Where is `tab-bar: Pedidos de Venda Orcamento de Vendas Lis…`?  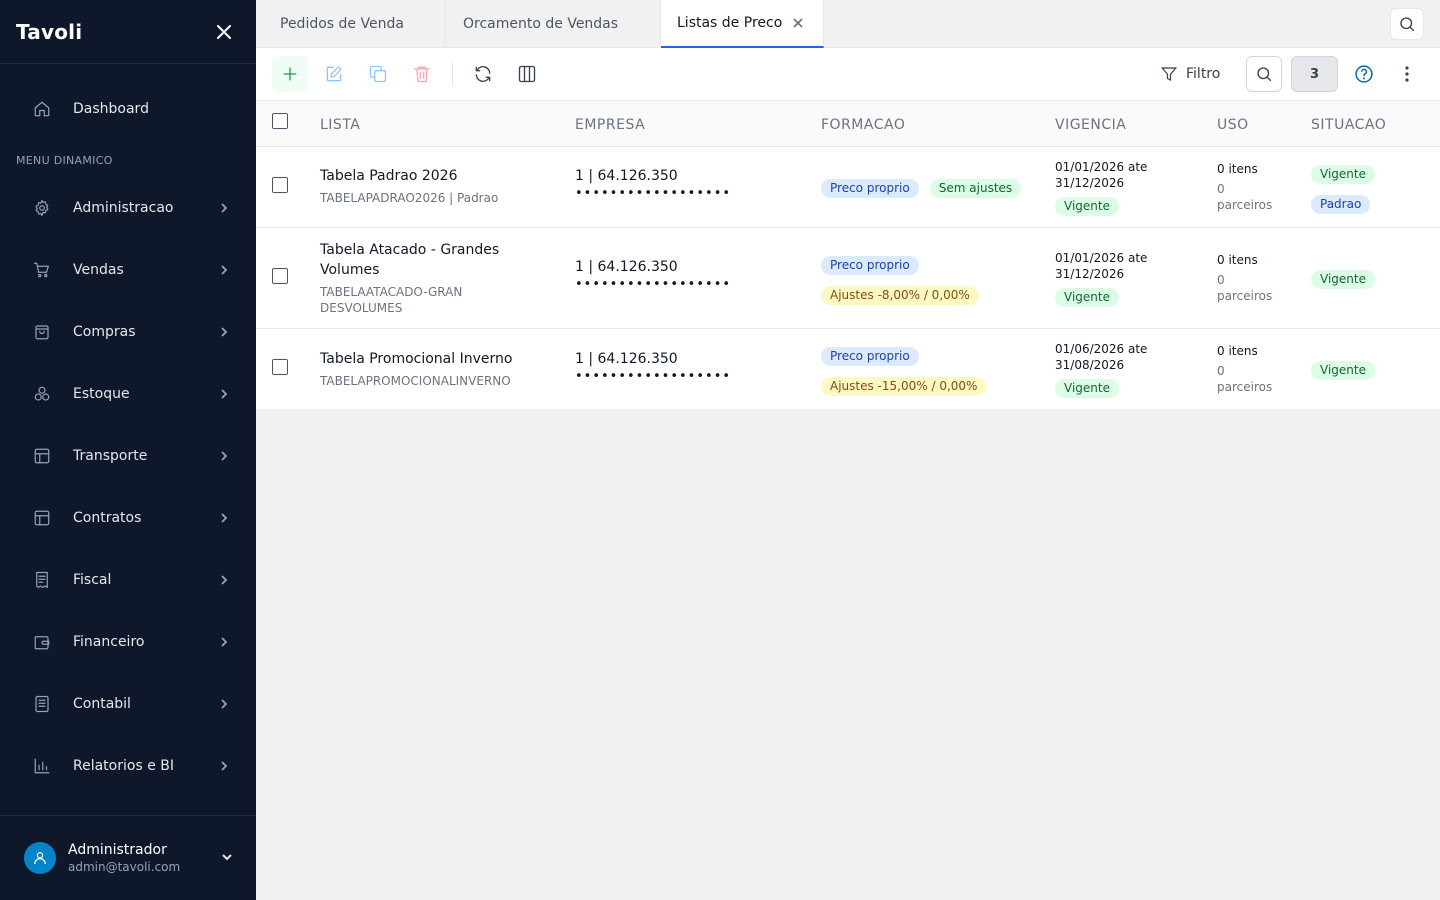 tab-bar: Pedidos de Venda Orcamento de Vendas Lis… is located at coordinates (848, 24).